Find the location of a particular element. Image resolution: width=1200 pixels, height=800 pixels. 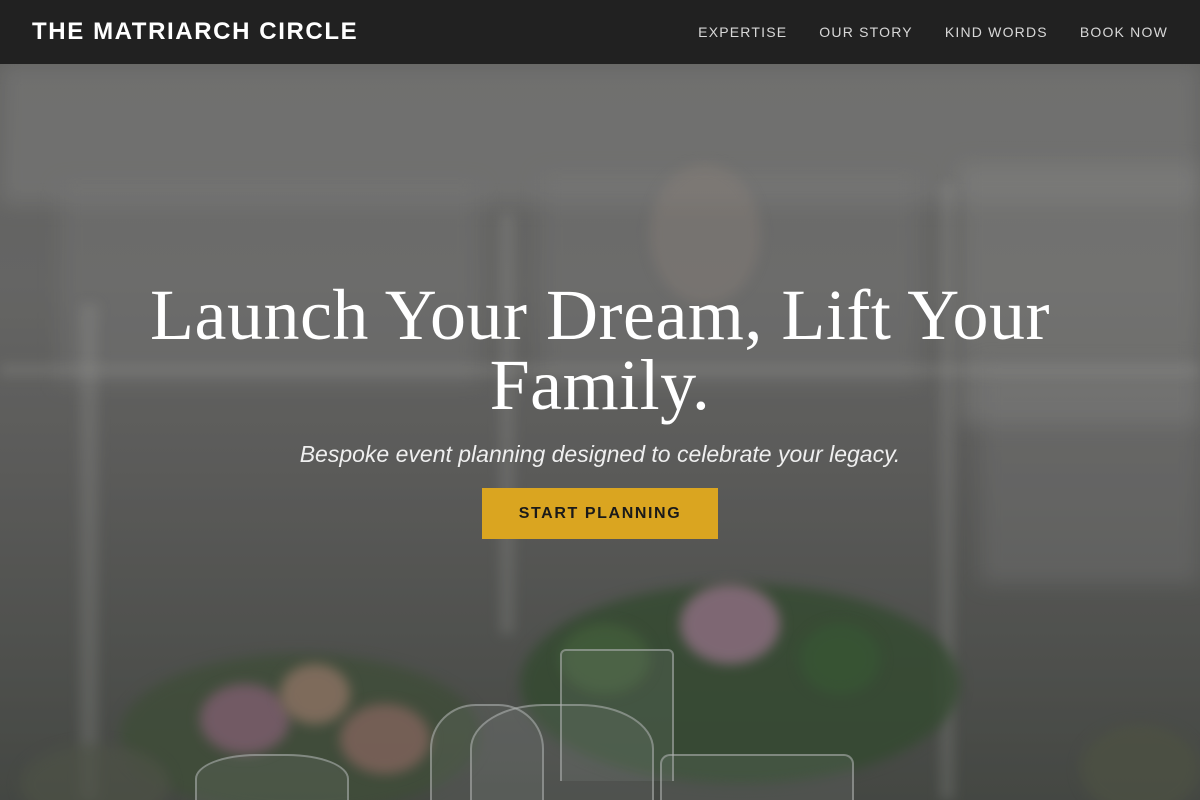

brand-logo-link: THE MATRIARCH CIRCLE is located at coordinates (195, 32).